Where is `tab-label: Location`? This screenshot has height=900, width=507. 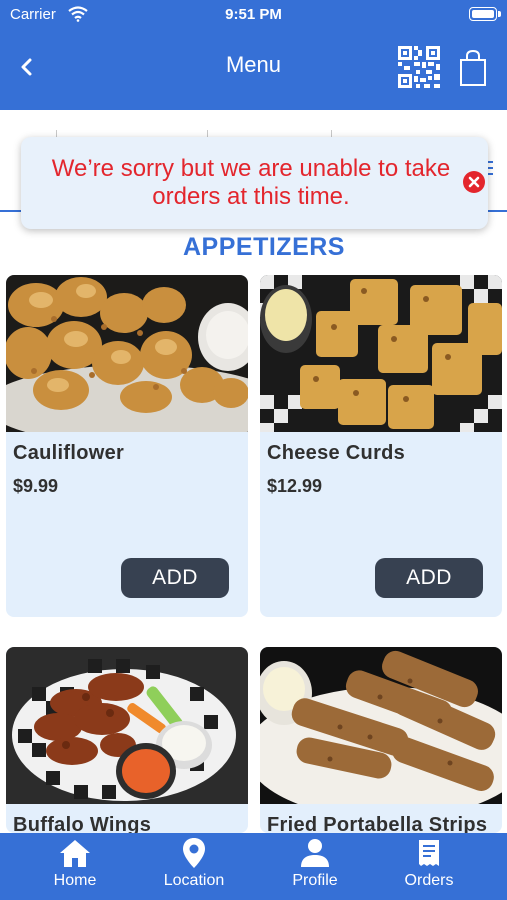
tab-label: Location is located at coordinates (194, 880).